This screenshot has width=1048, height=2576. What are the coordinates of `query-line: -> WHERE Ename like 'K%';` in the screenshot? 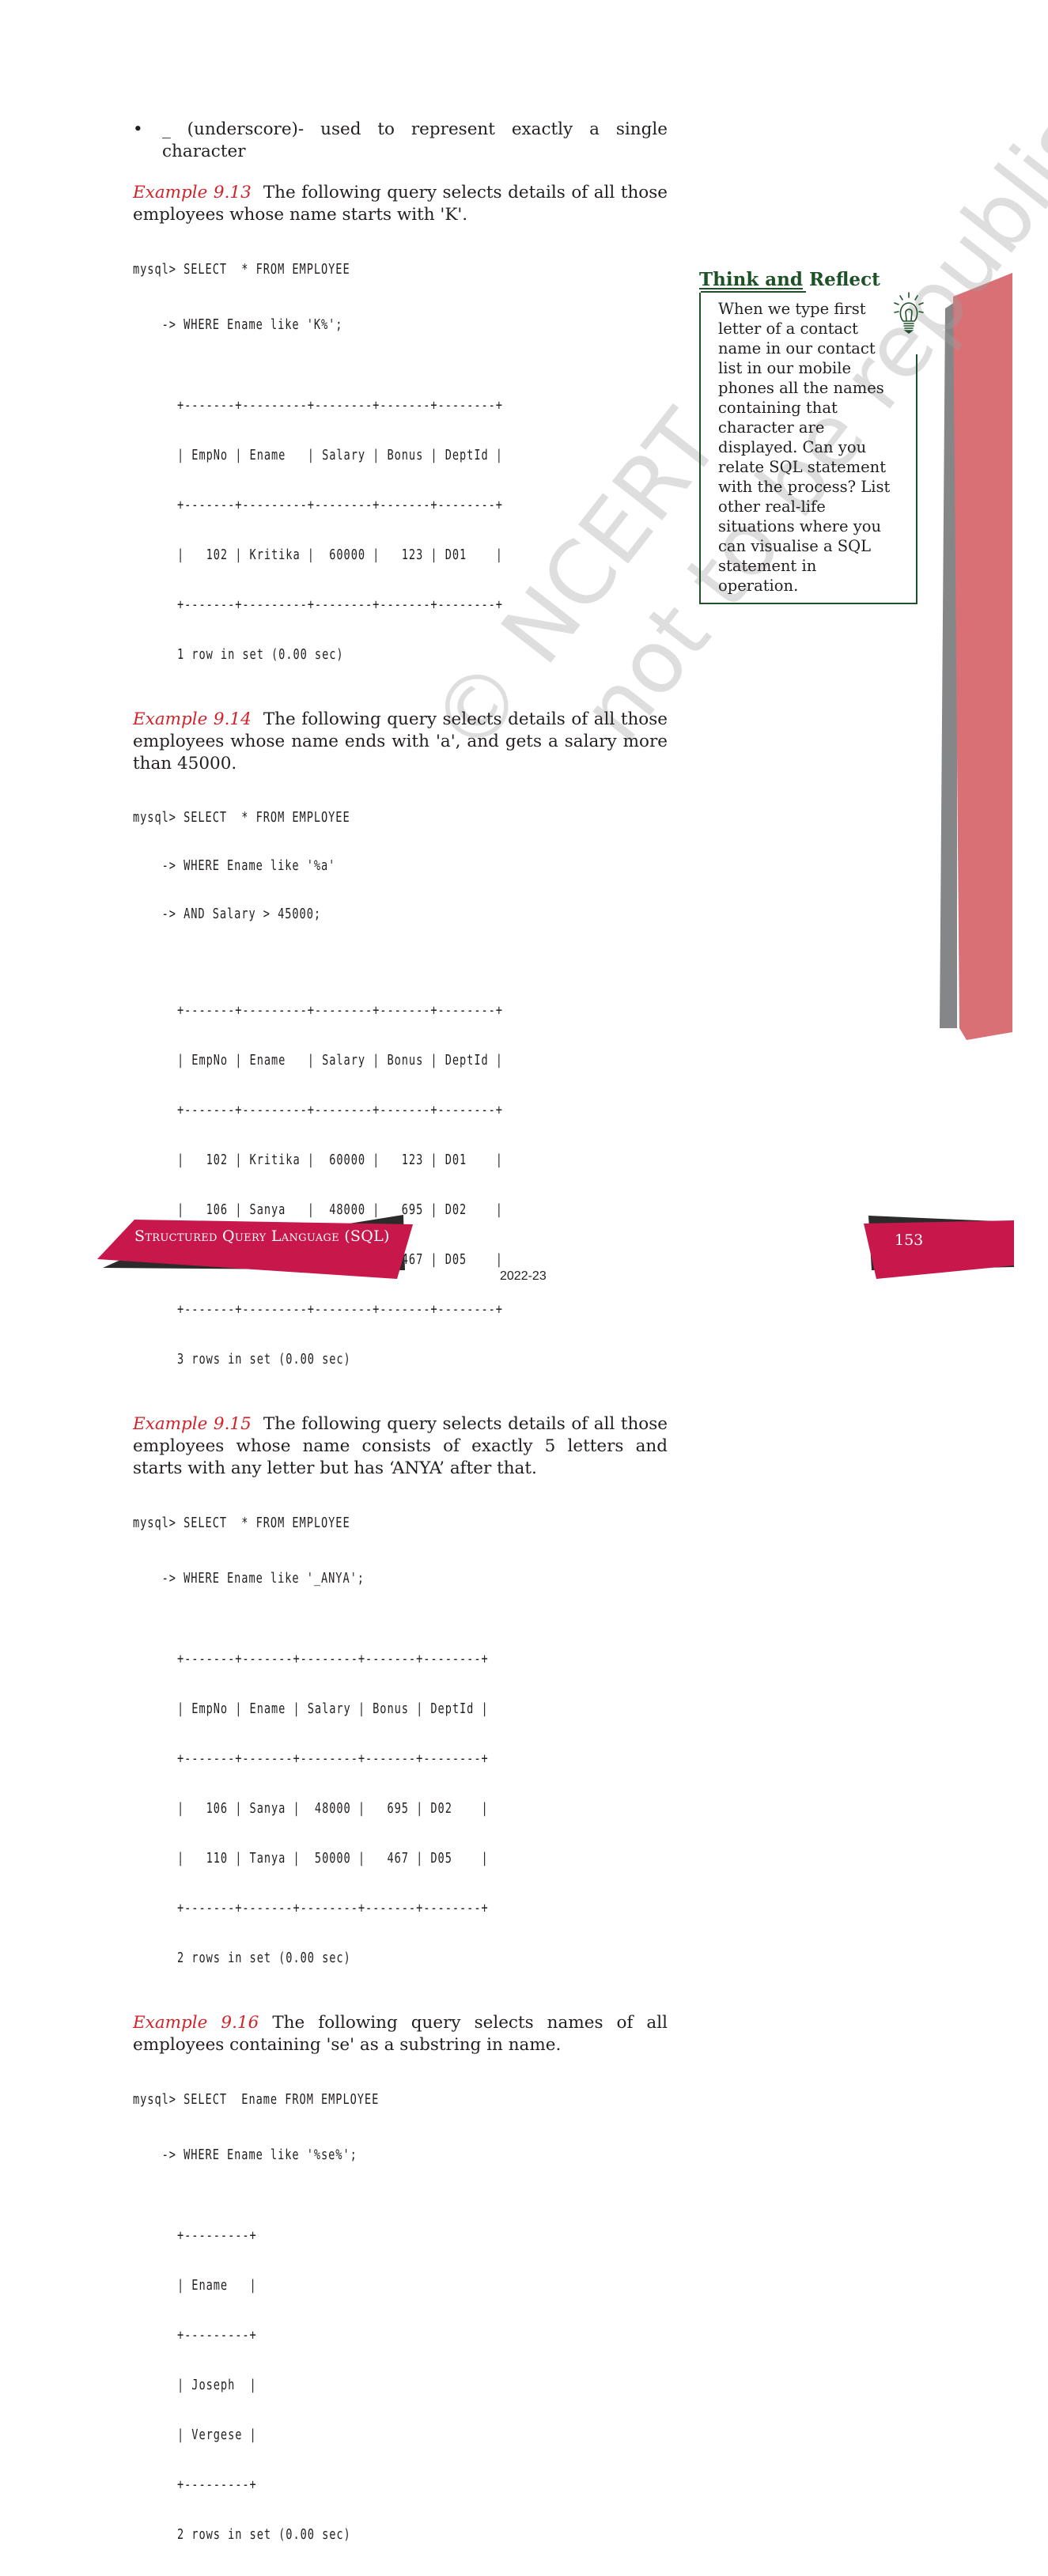 It's located at (238, 325).